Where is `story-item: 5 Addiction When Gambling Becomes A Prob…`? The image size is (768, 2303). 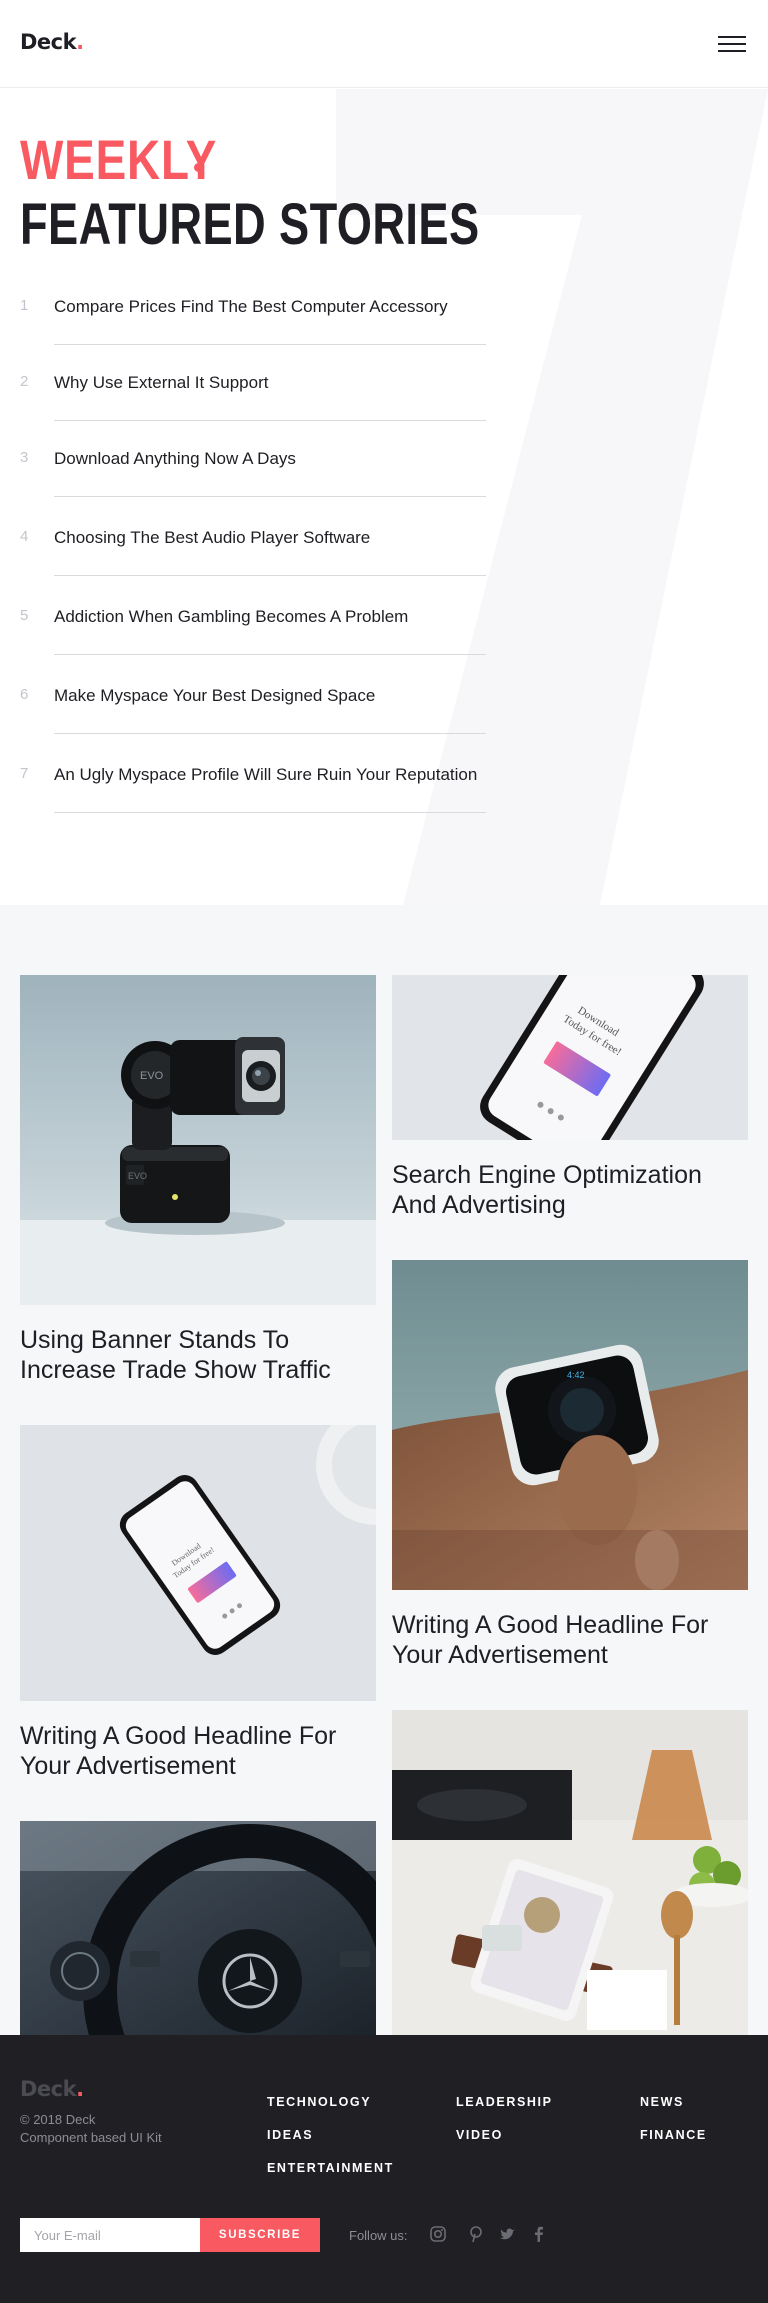 story-item: 5 Addiction When Gambling Becomes A Prob… is located at coordinates (245, 638).